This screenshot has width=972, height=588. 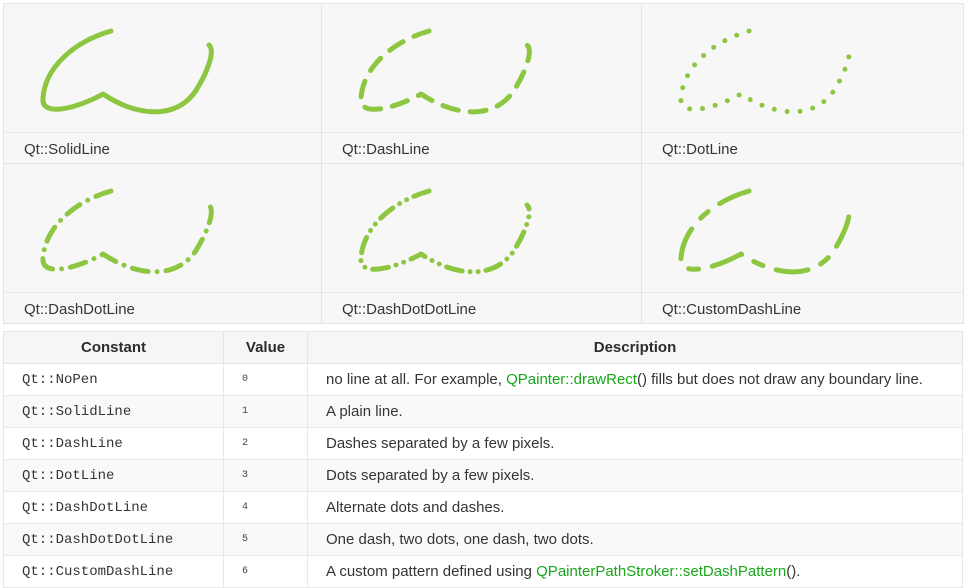 I want to click on header-description: Description, so click(x=635, y=347).